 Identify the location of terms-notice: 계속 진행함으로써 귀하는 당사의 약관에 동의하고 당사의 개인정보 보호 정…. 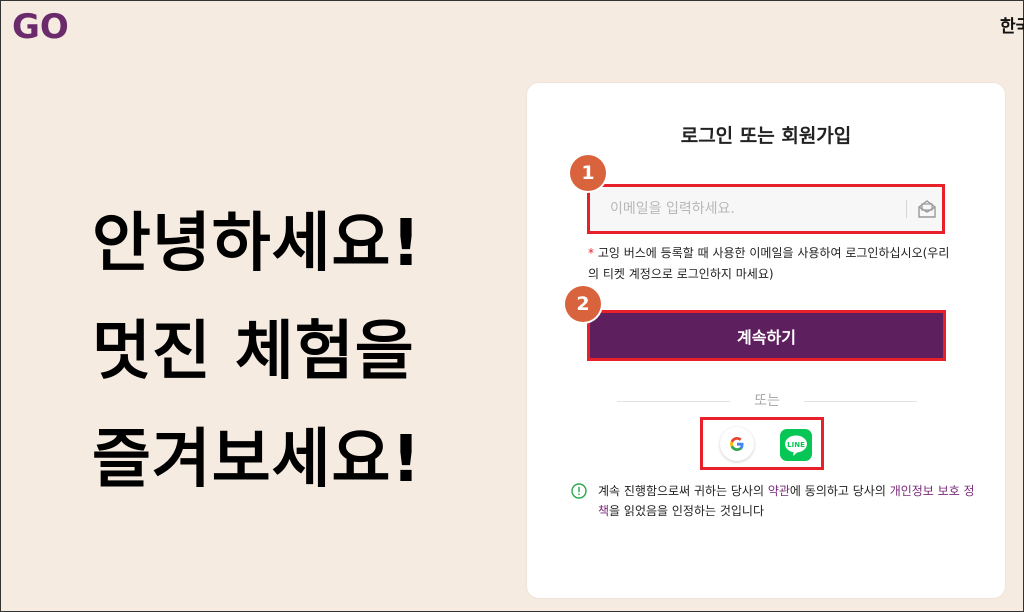
(776, 501).